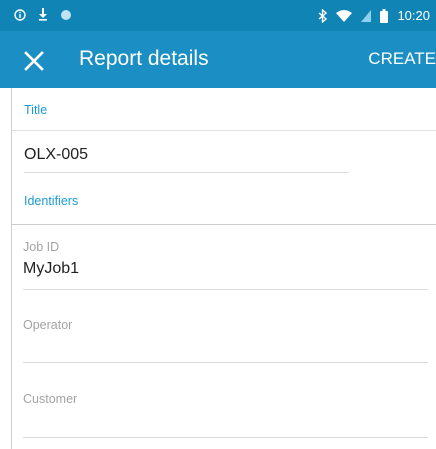 This screenshot has height=449, width=436. Describe the element at coordinates (51, 201) in the screenshot. I see `section-identifiers-label: Identifiers` at that location.